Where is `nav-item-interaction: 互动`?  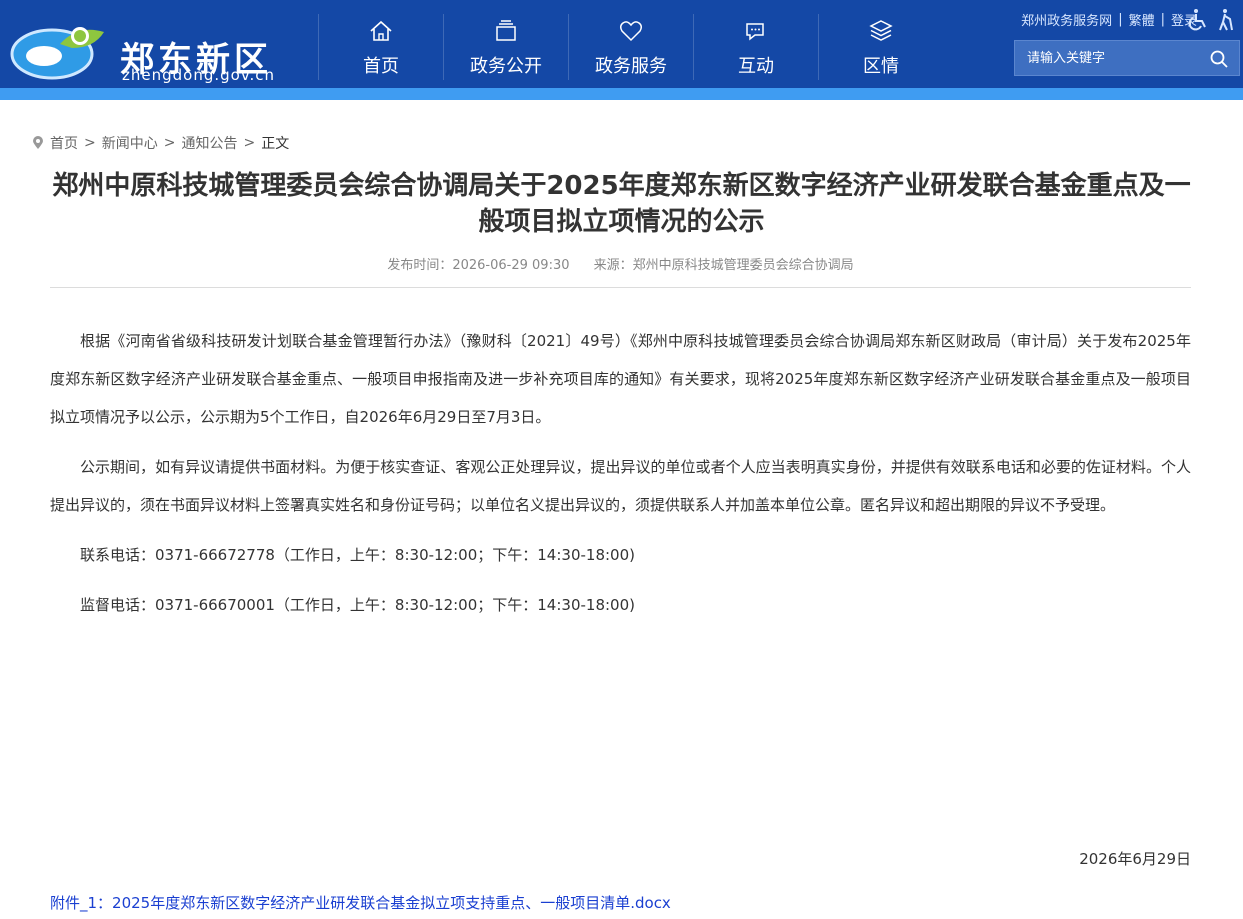
nav-item-interaction: 互动 is located at coordinates (755, 47).